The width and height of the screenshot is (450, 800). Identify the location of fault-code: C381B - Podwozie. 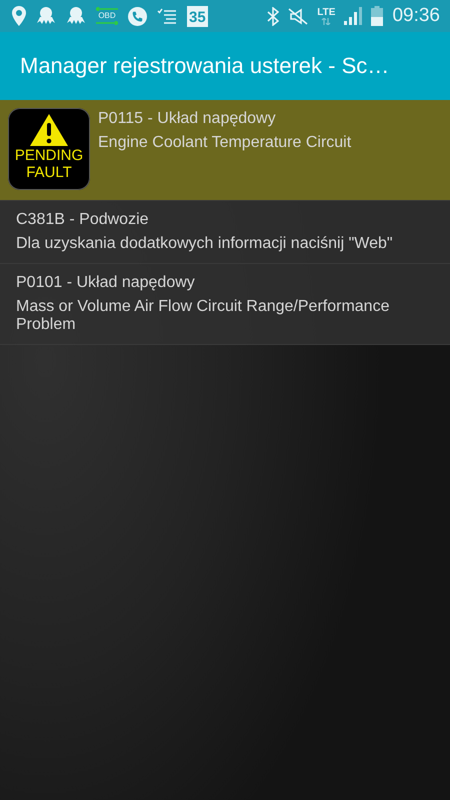
(83, 220).